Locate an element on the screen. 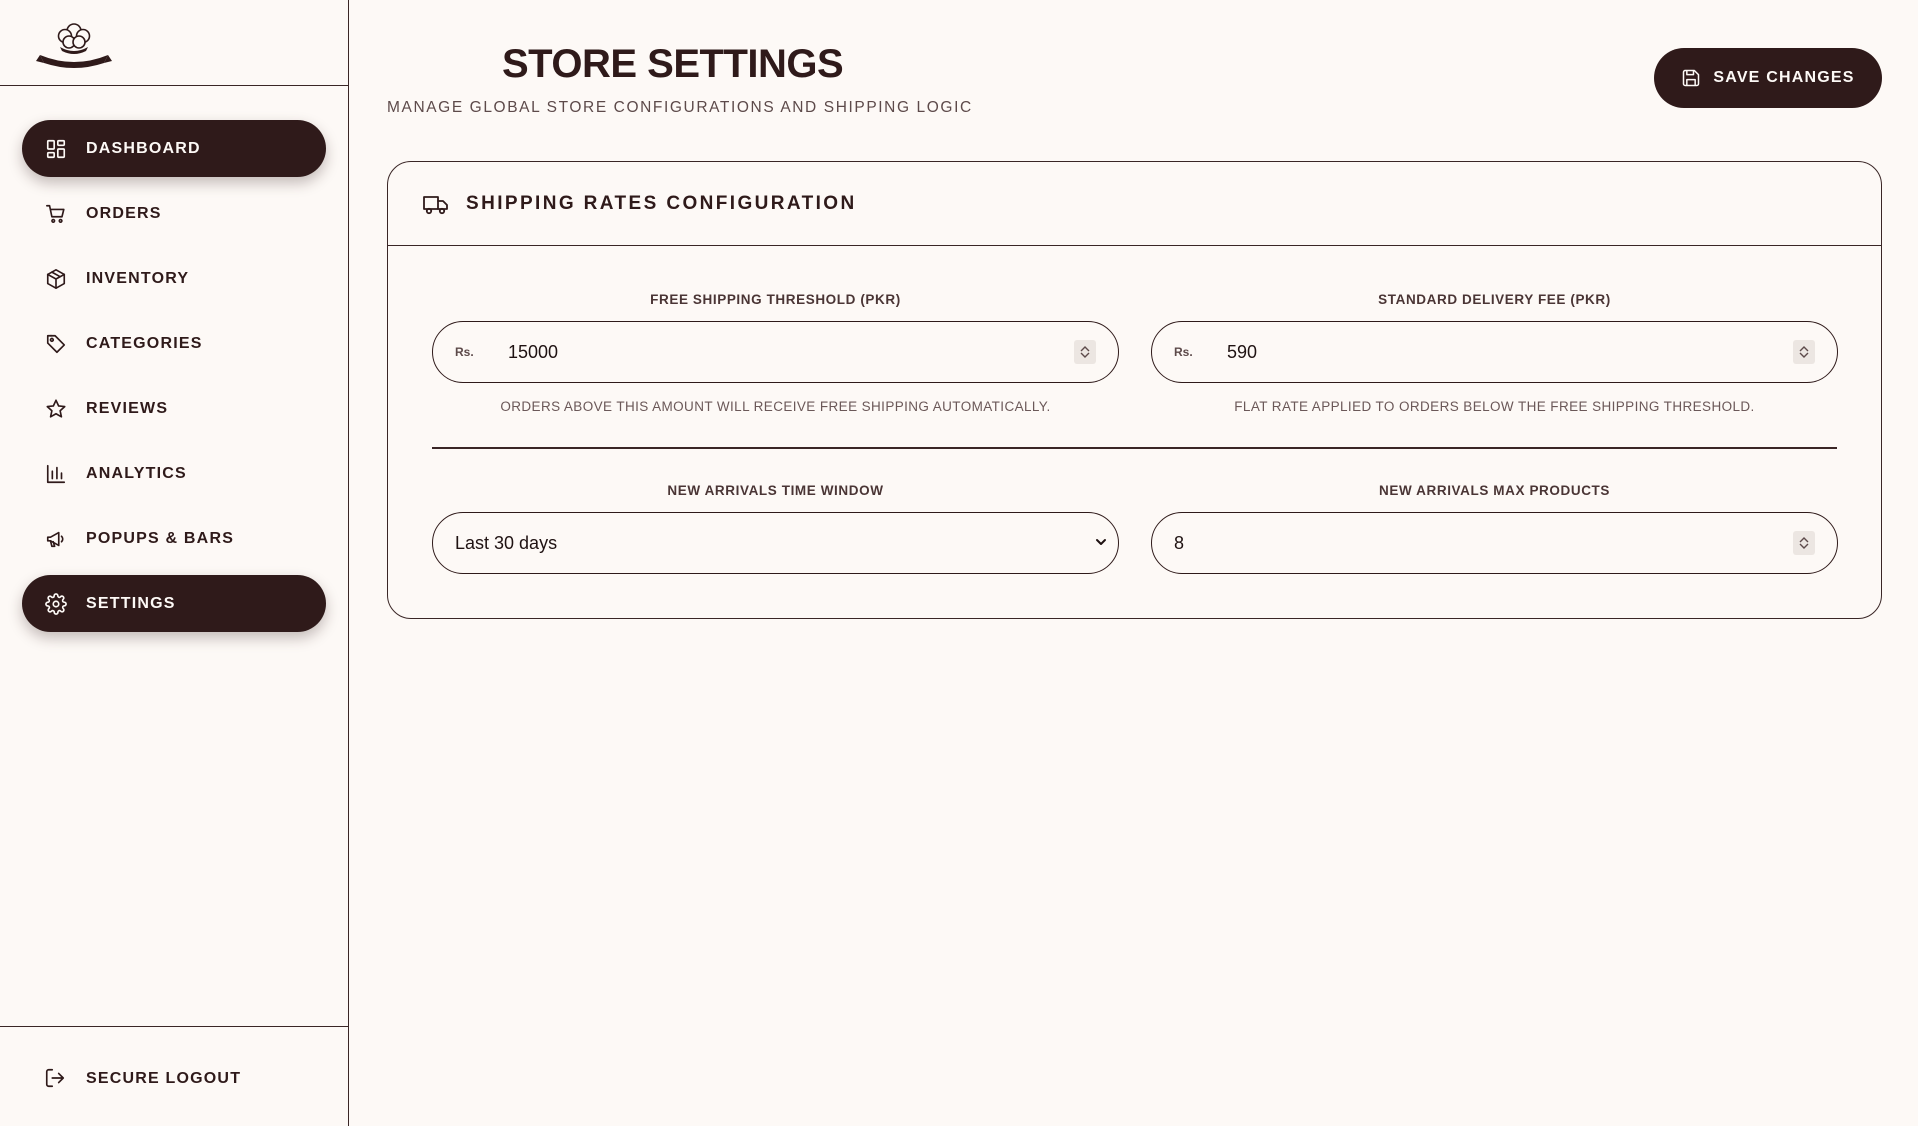 This screenshot has width=1918, height=1126. bar-chart-icon is located at coordinates (56, 474).